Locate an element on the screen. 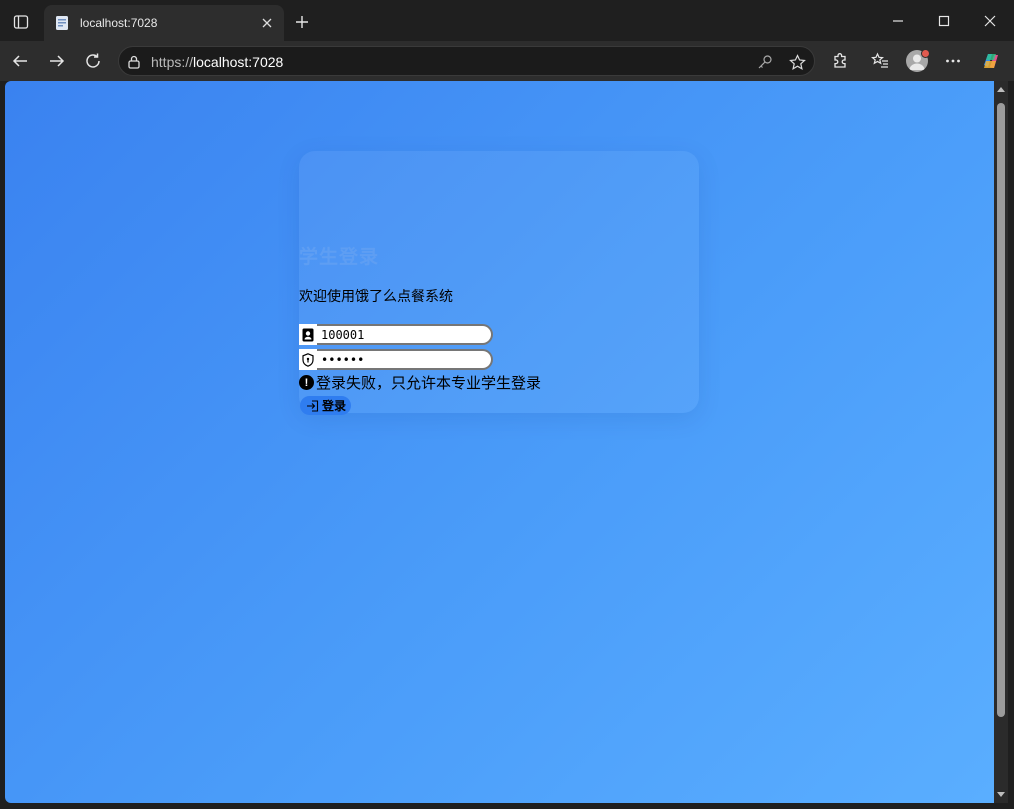 Image resolution: width=1014 pixels, height=809 pixels. lock-icon is located at coordinates (134, 62).